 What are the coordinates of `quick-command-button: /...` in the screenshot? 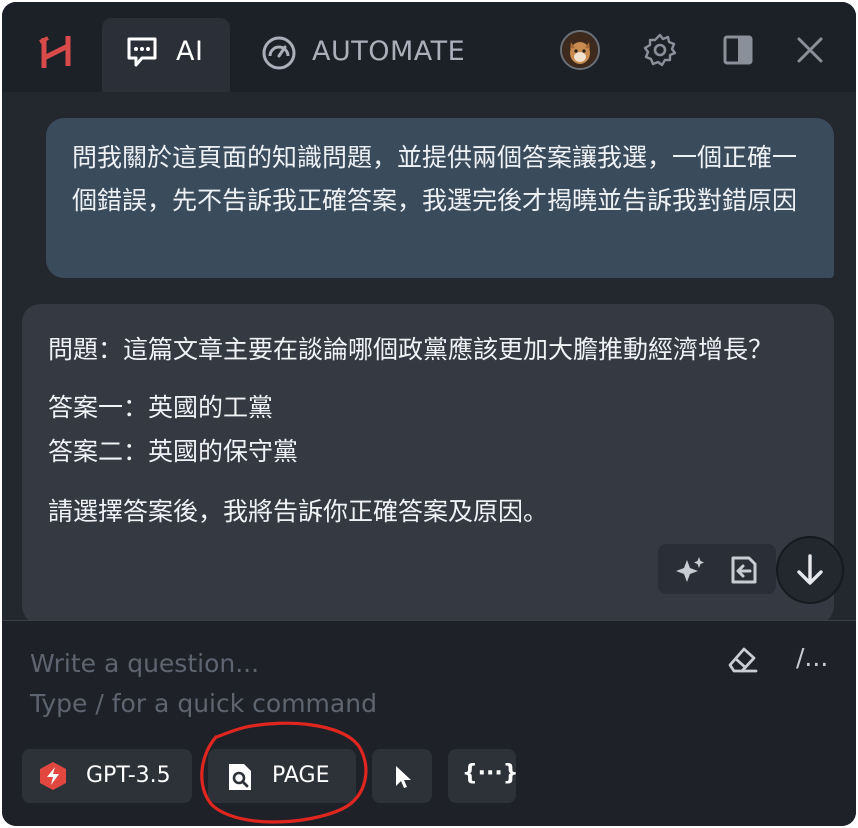 It's located at (812, 657).